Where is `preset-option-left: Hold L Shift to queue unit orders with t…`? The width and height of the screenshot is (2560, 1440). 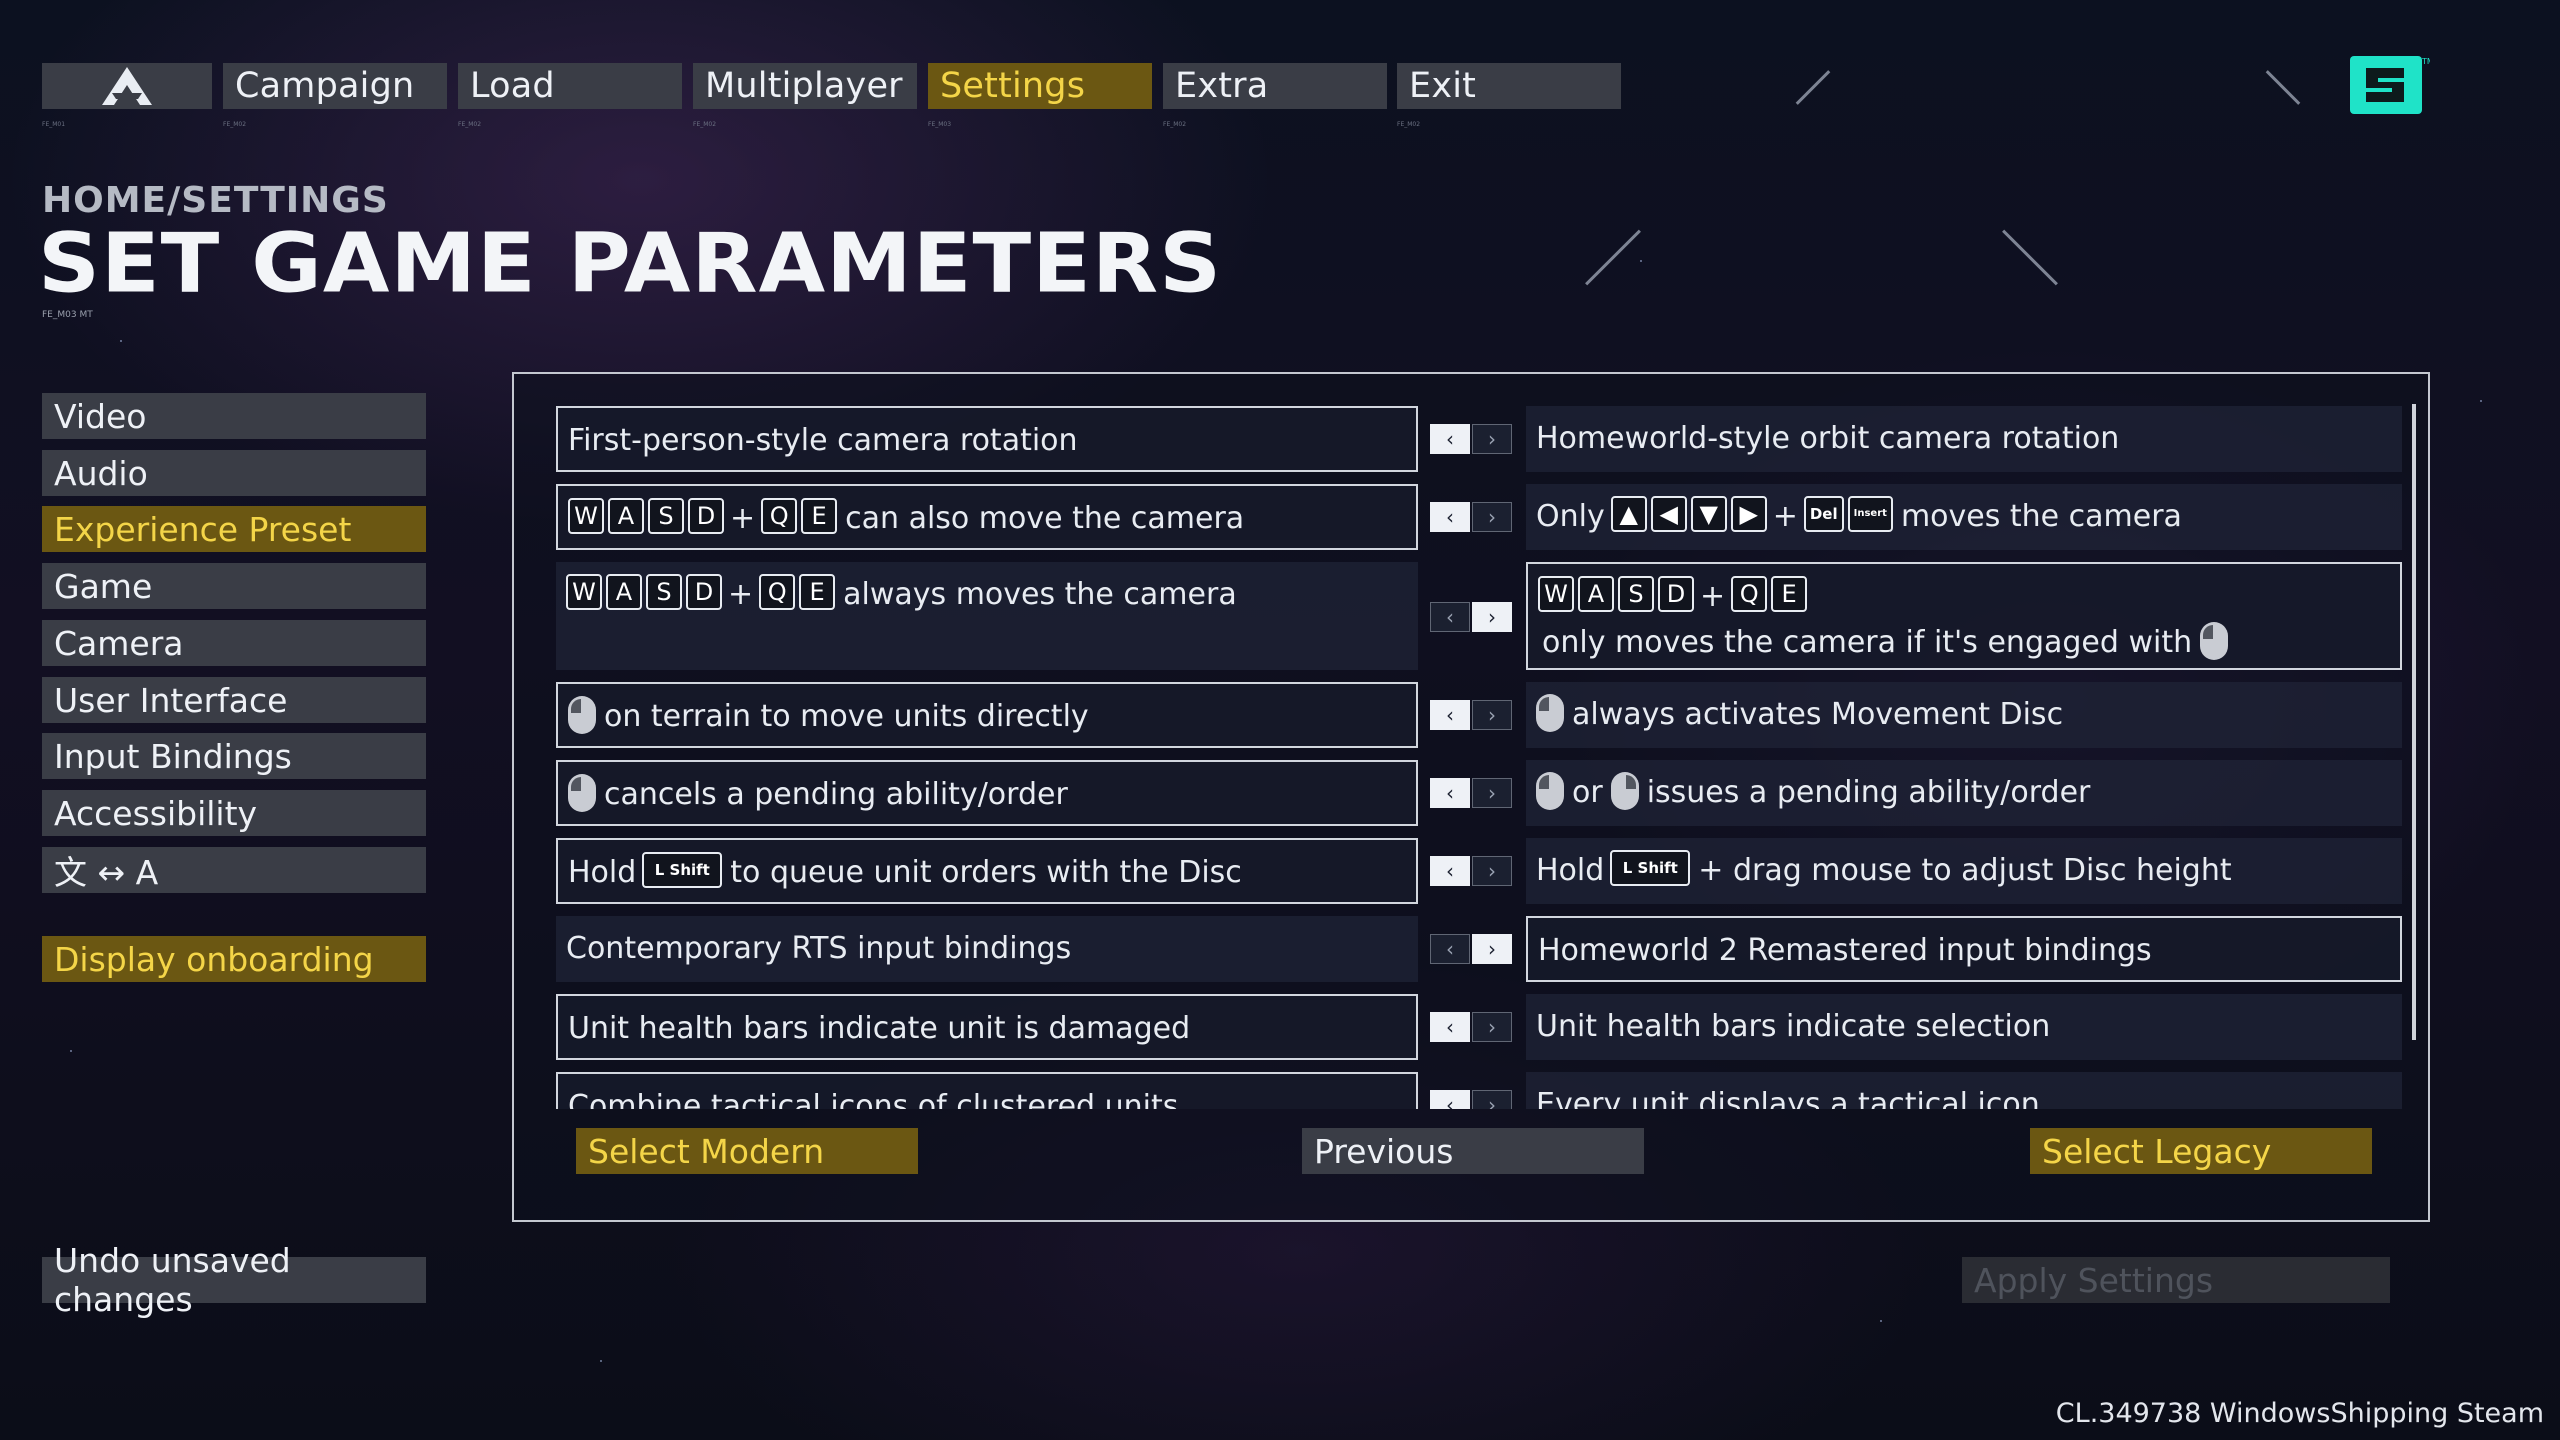
preset-option-left: Hold L Shift to queue unit orders with t… is located at coordinates (987, 871).